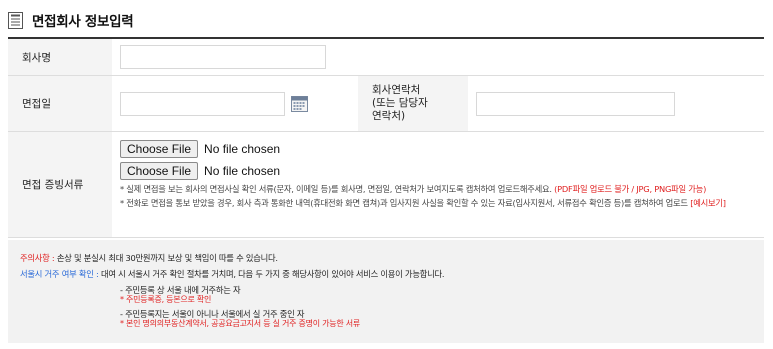 Image resolution: width=773 pixels, height=349 pixels. Describe the element at coordinates (60, 184) in the screenshot. I see `evidence-label: 면접 증빙서류` at that location.